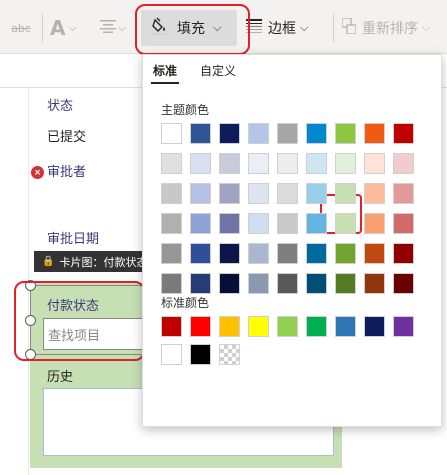 The width and height of the screenshot is (447, 475). What do you see at coordinates (102, 262) in the screenshot?
I see `tooltip-text: 卡片图：付款状态` at bounding box center [102, 262].